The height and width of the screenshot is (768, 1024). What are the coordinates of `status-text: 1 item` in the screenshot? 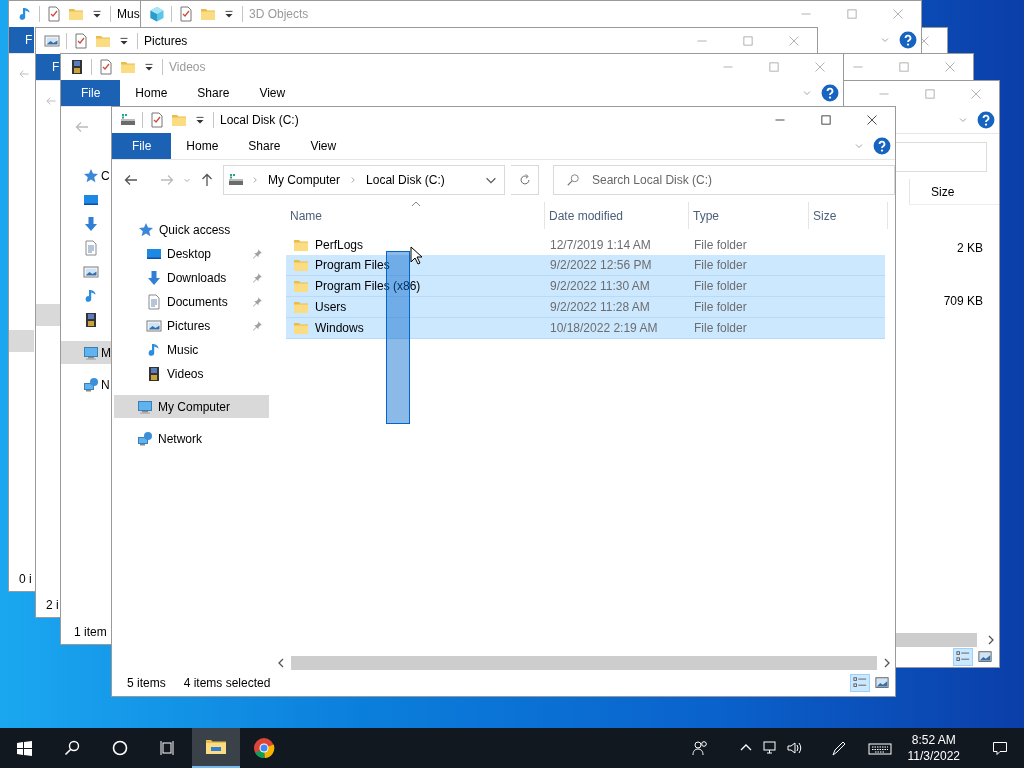 It's located at (90, 632).